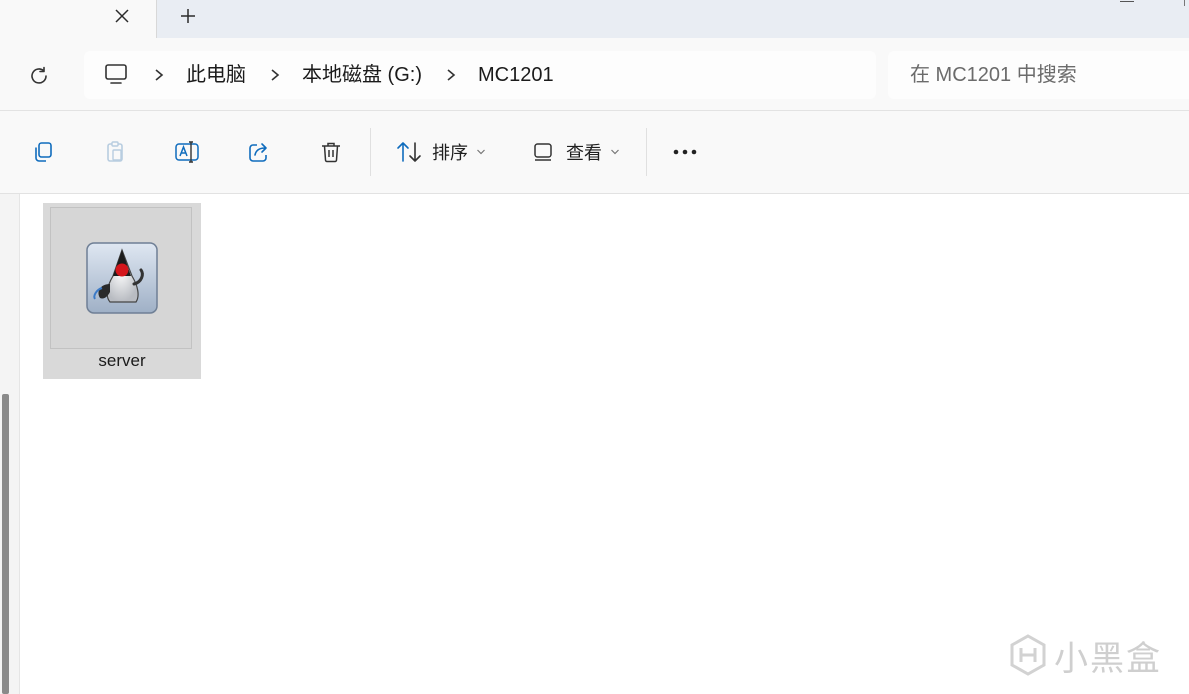 This screenshot has height=694, width=1189. I want to click on breadcrumb-item-current-folder: MC1201, so click(517, 75).